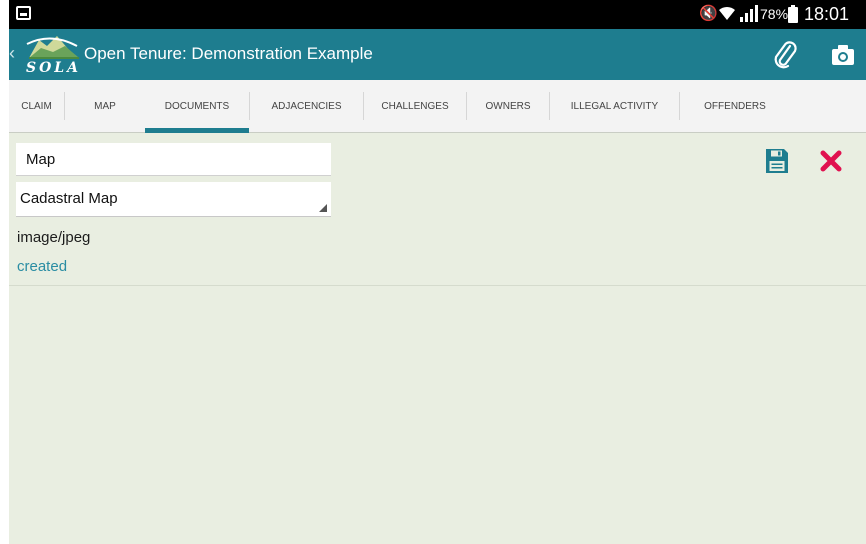 The height and width of the screenshot is (544, 866). What do you see at coordinates (727, 13) in the screenshot?
I see `wifi-icon` at bounding box center [727, 13].